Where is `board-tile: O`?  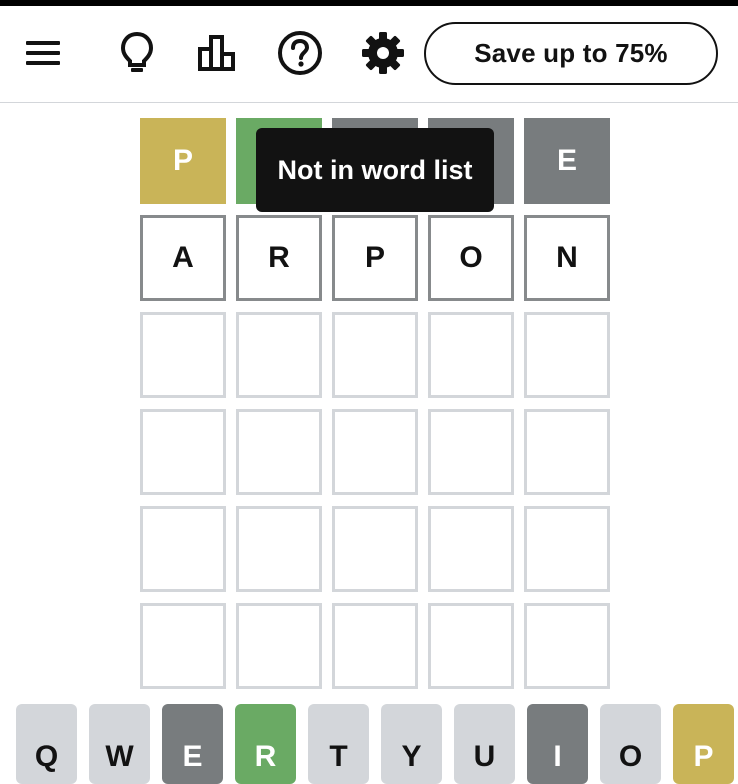
board-tile: O is located at coordinates (471, 258).